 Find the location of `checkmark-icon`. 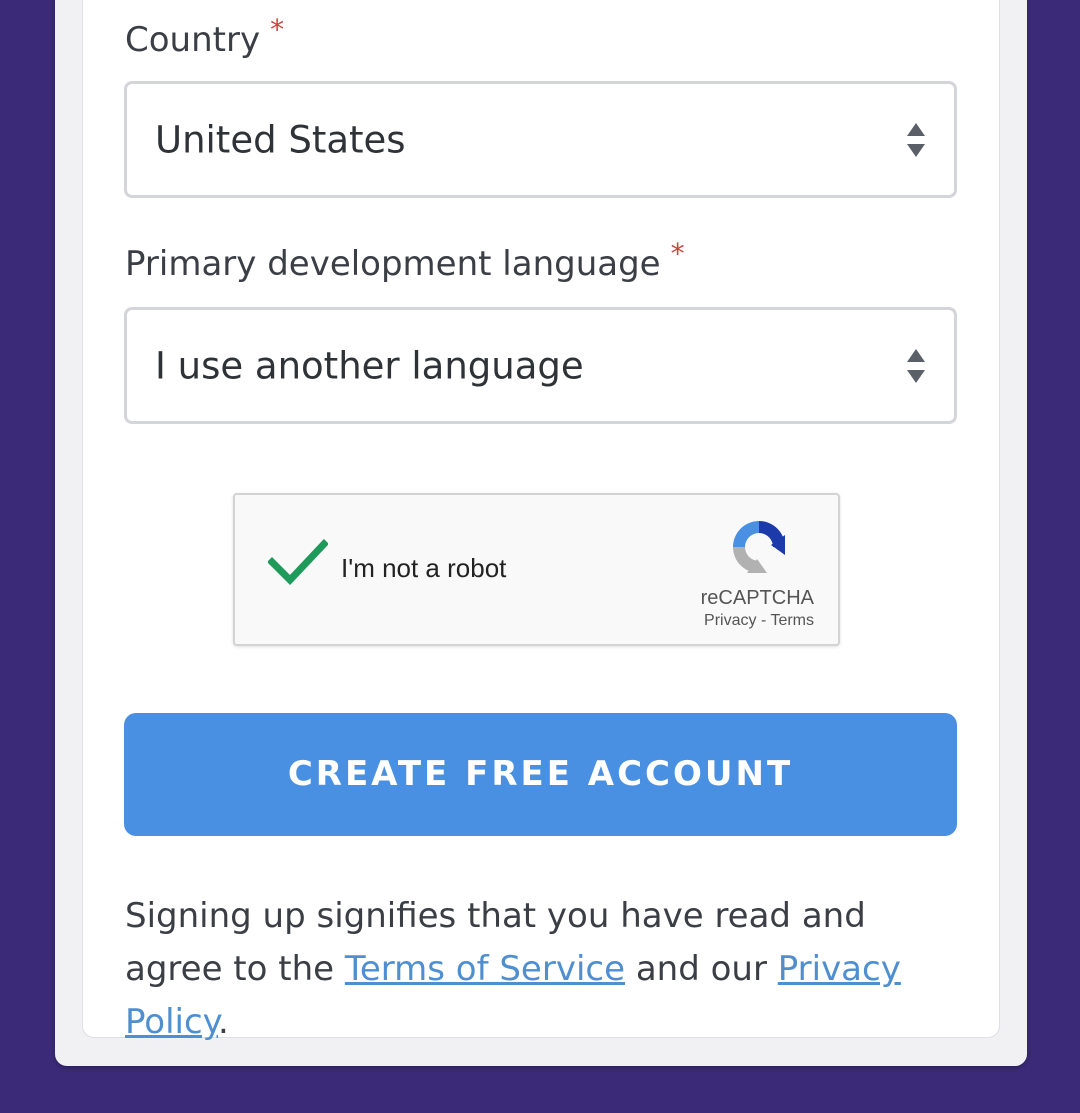

checkmark-icon is located at coordinates (298, 562).